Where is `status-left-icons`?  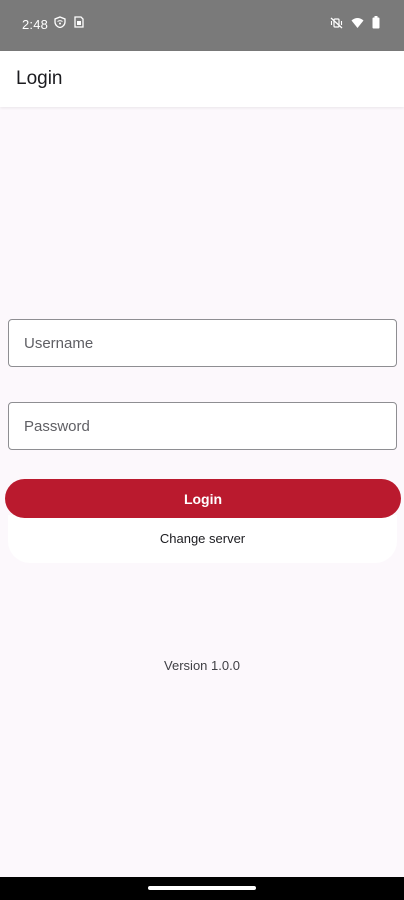
status-left-icons is located at coordinates (69, 22).